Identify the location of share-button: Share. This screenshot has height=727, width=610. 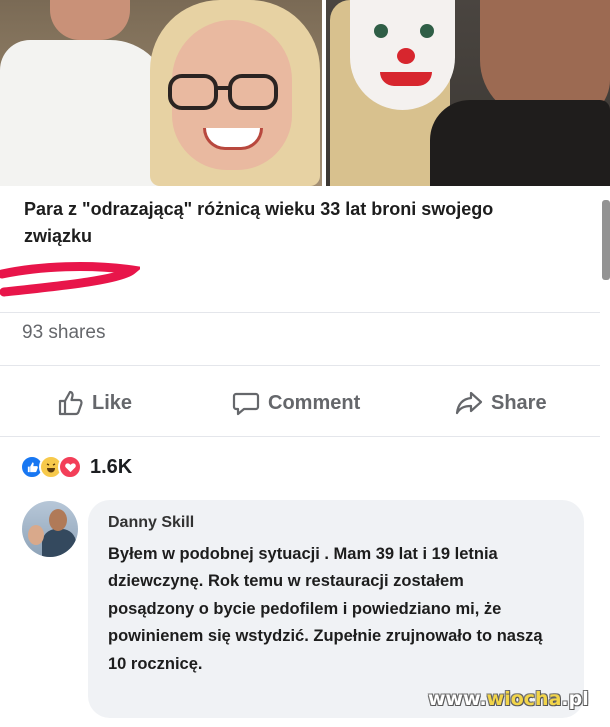
(501, 403).